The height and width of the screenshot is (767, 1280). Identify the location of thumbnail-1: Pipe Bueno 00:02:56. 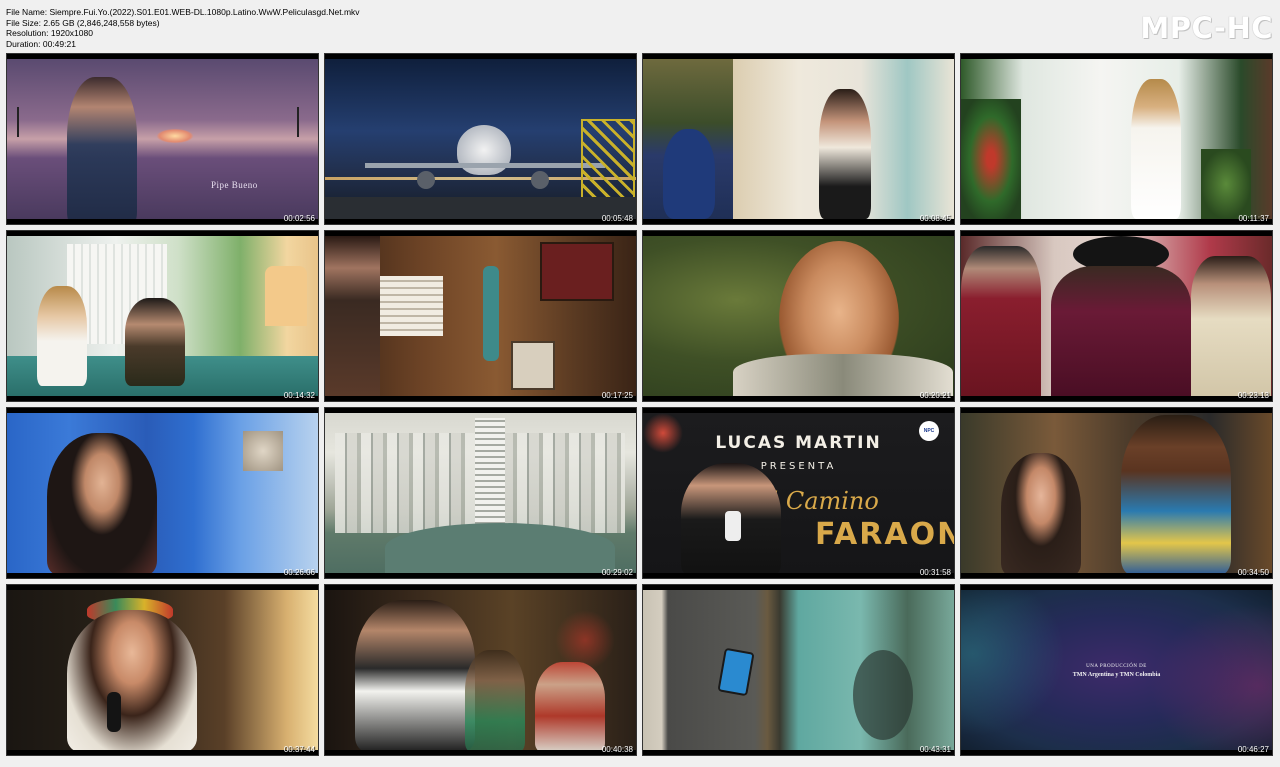
(162, 139).